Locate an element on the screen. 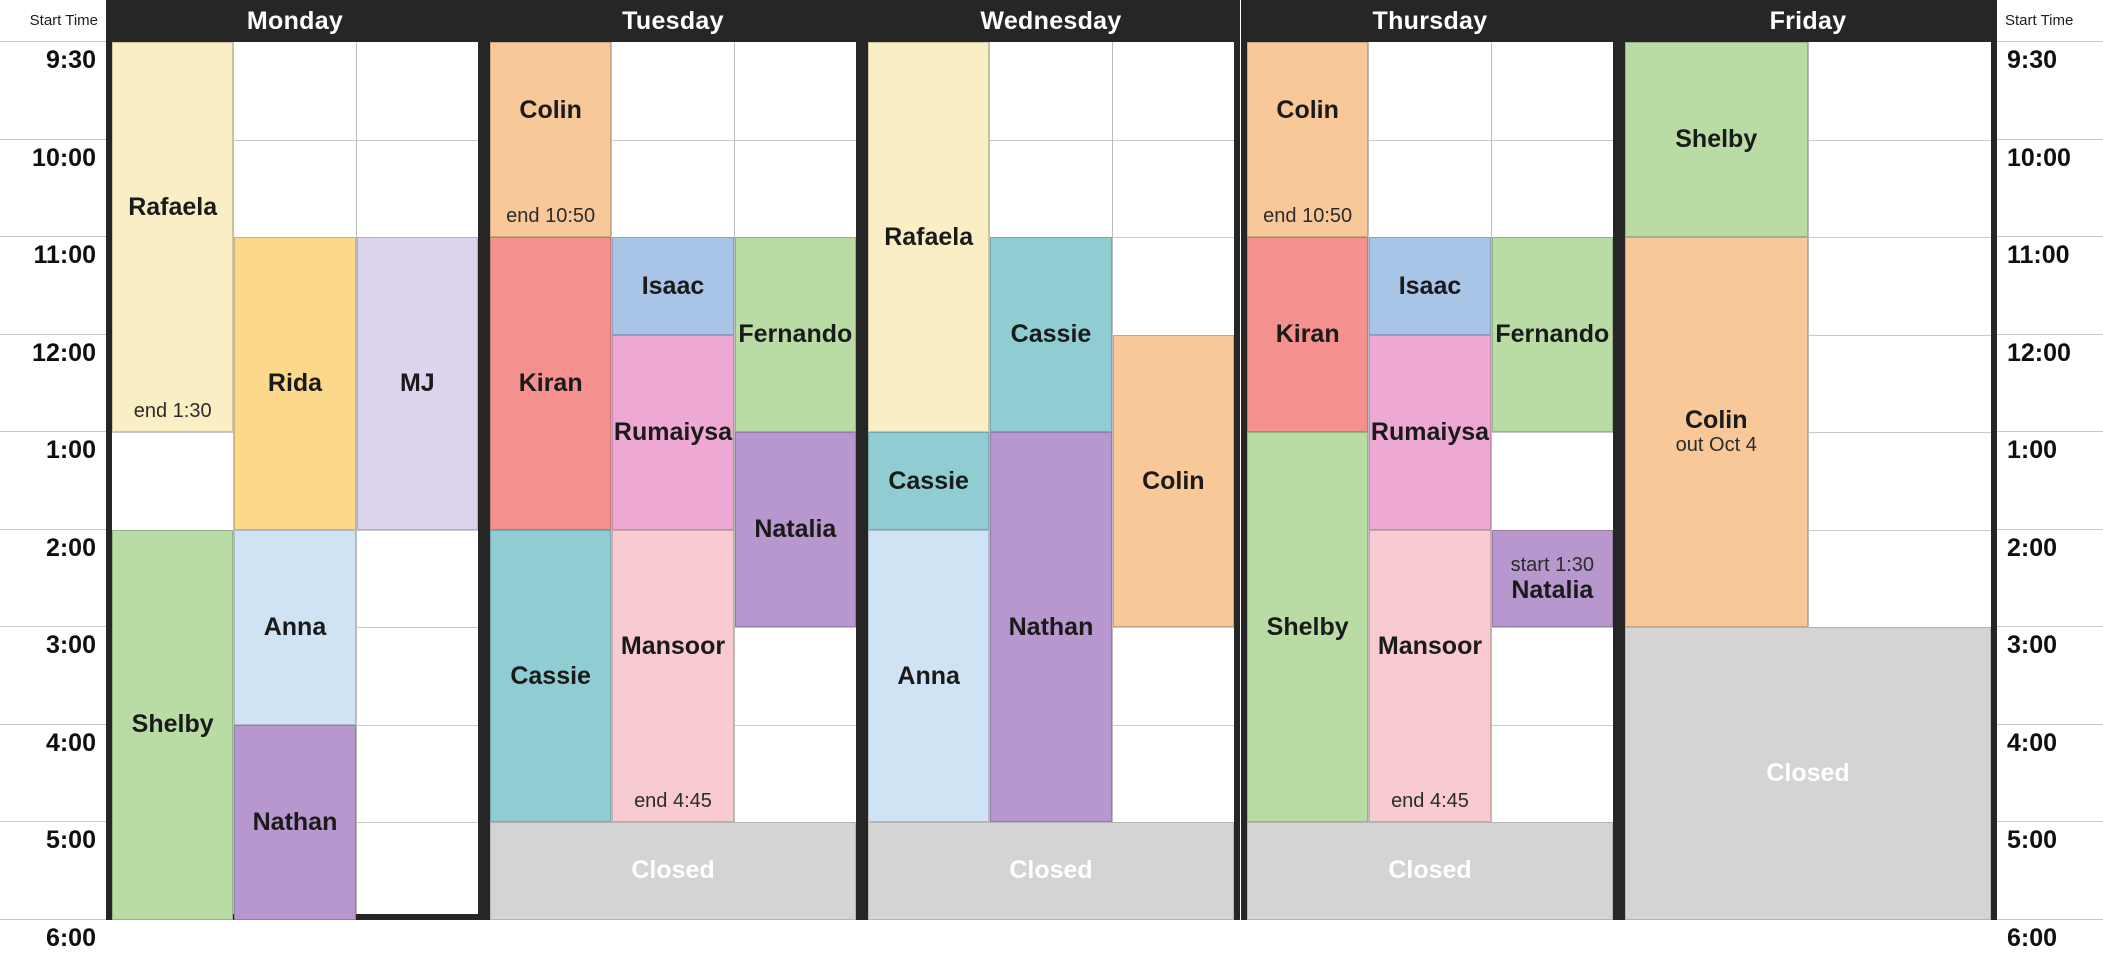 The width and height of the screenshot is (2103, 968). day-header-wednesday: Wednesday is located at coordinates (1051, 20).